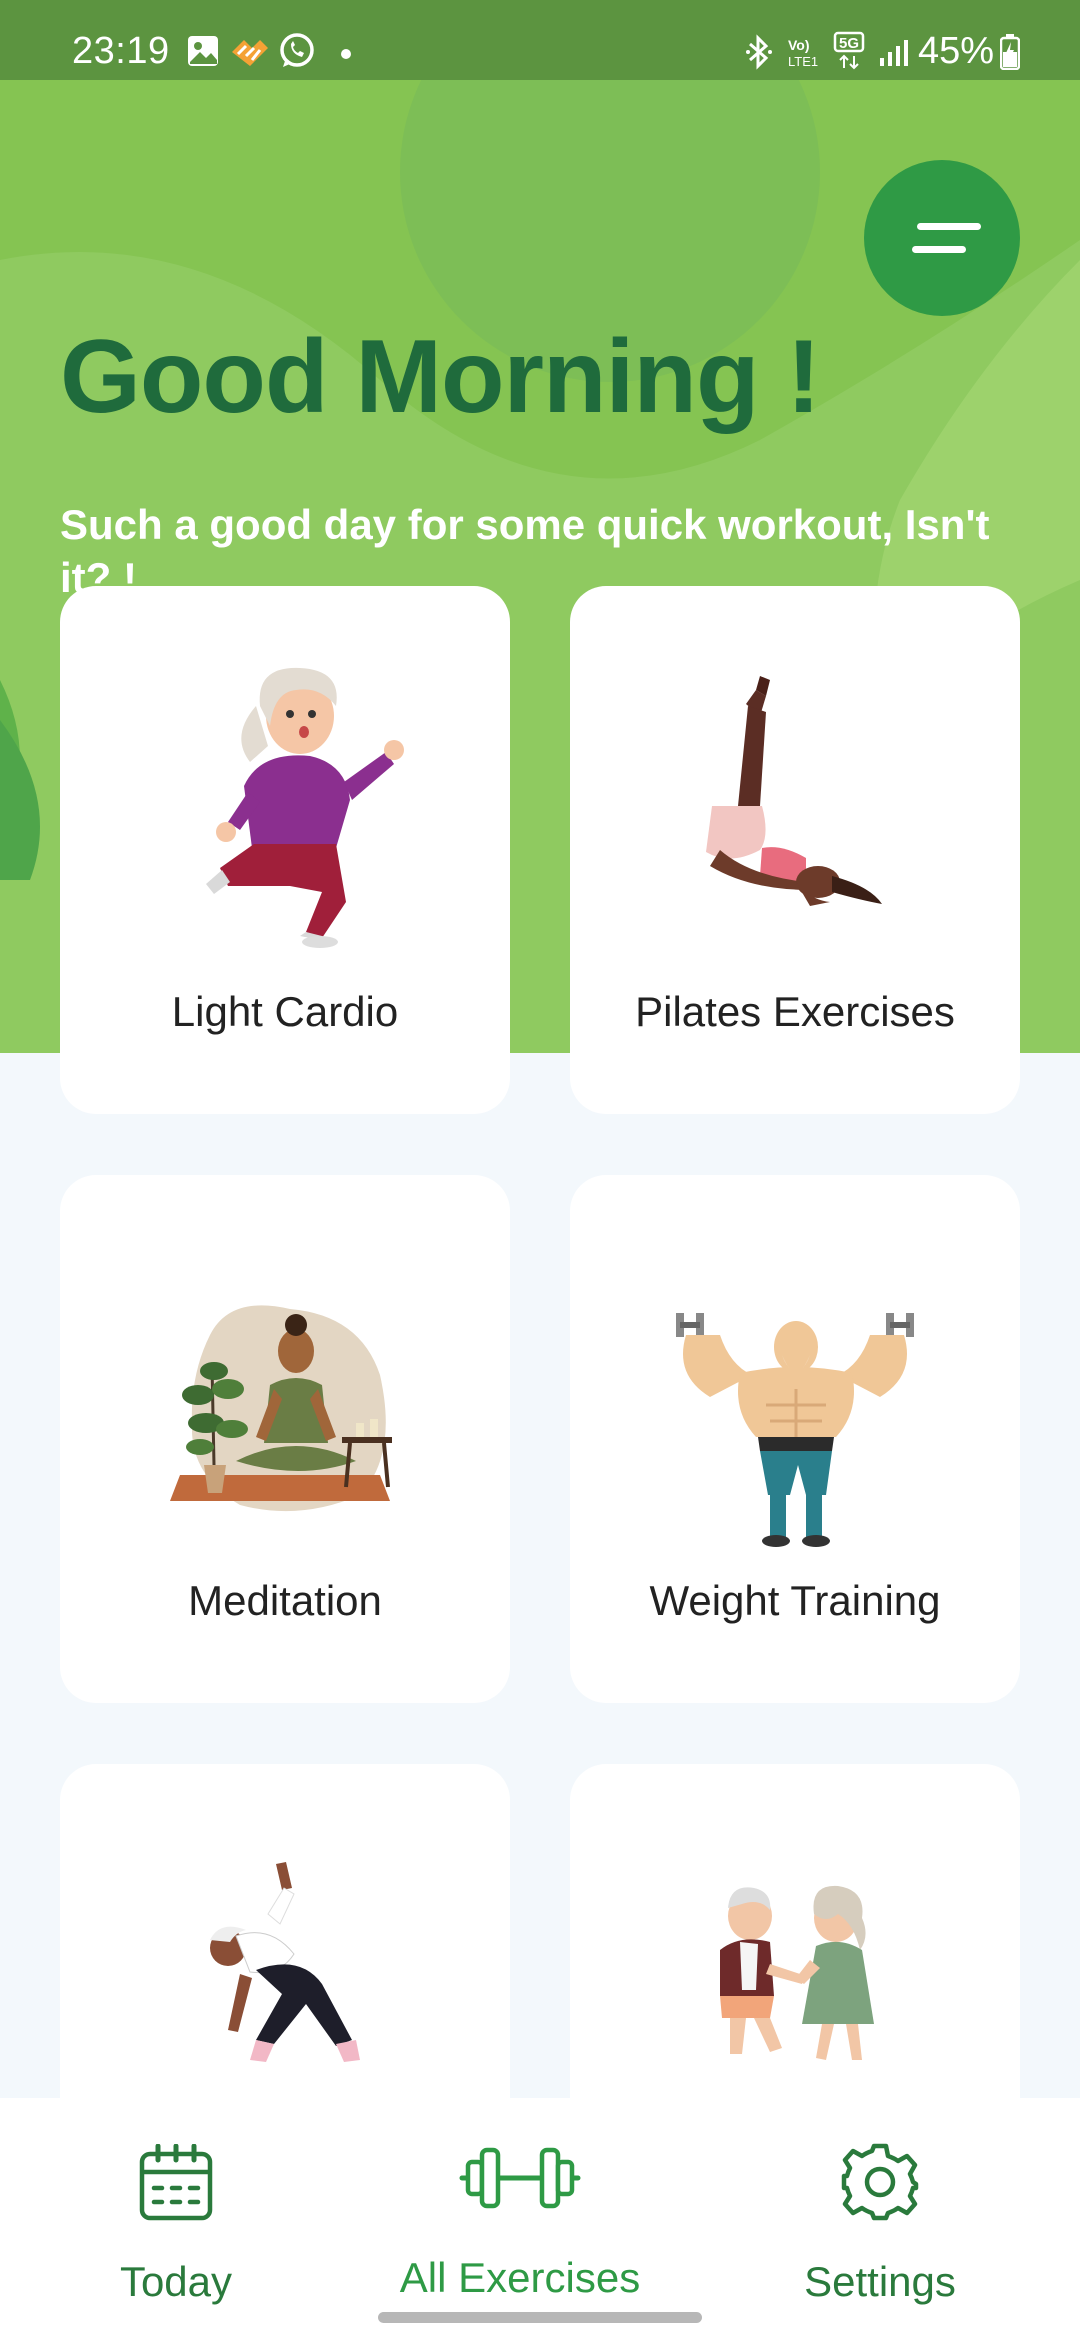 Image resolution: width=1080 pixels, height=2340 pixels. Describe the element at coordinates (949, 226) in the screenshot. I see `menu-icon` at that location.